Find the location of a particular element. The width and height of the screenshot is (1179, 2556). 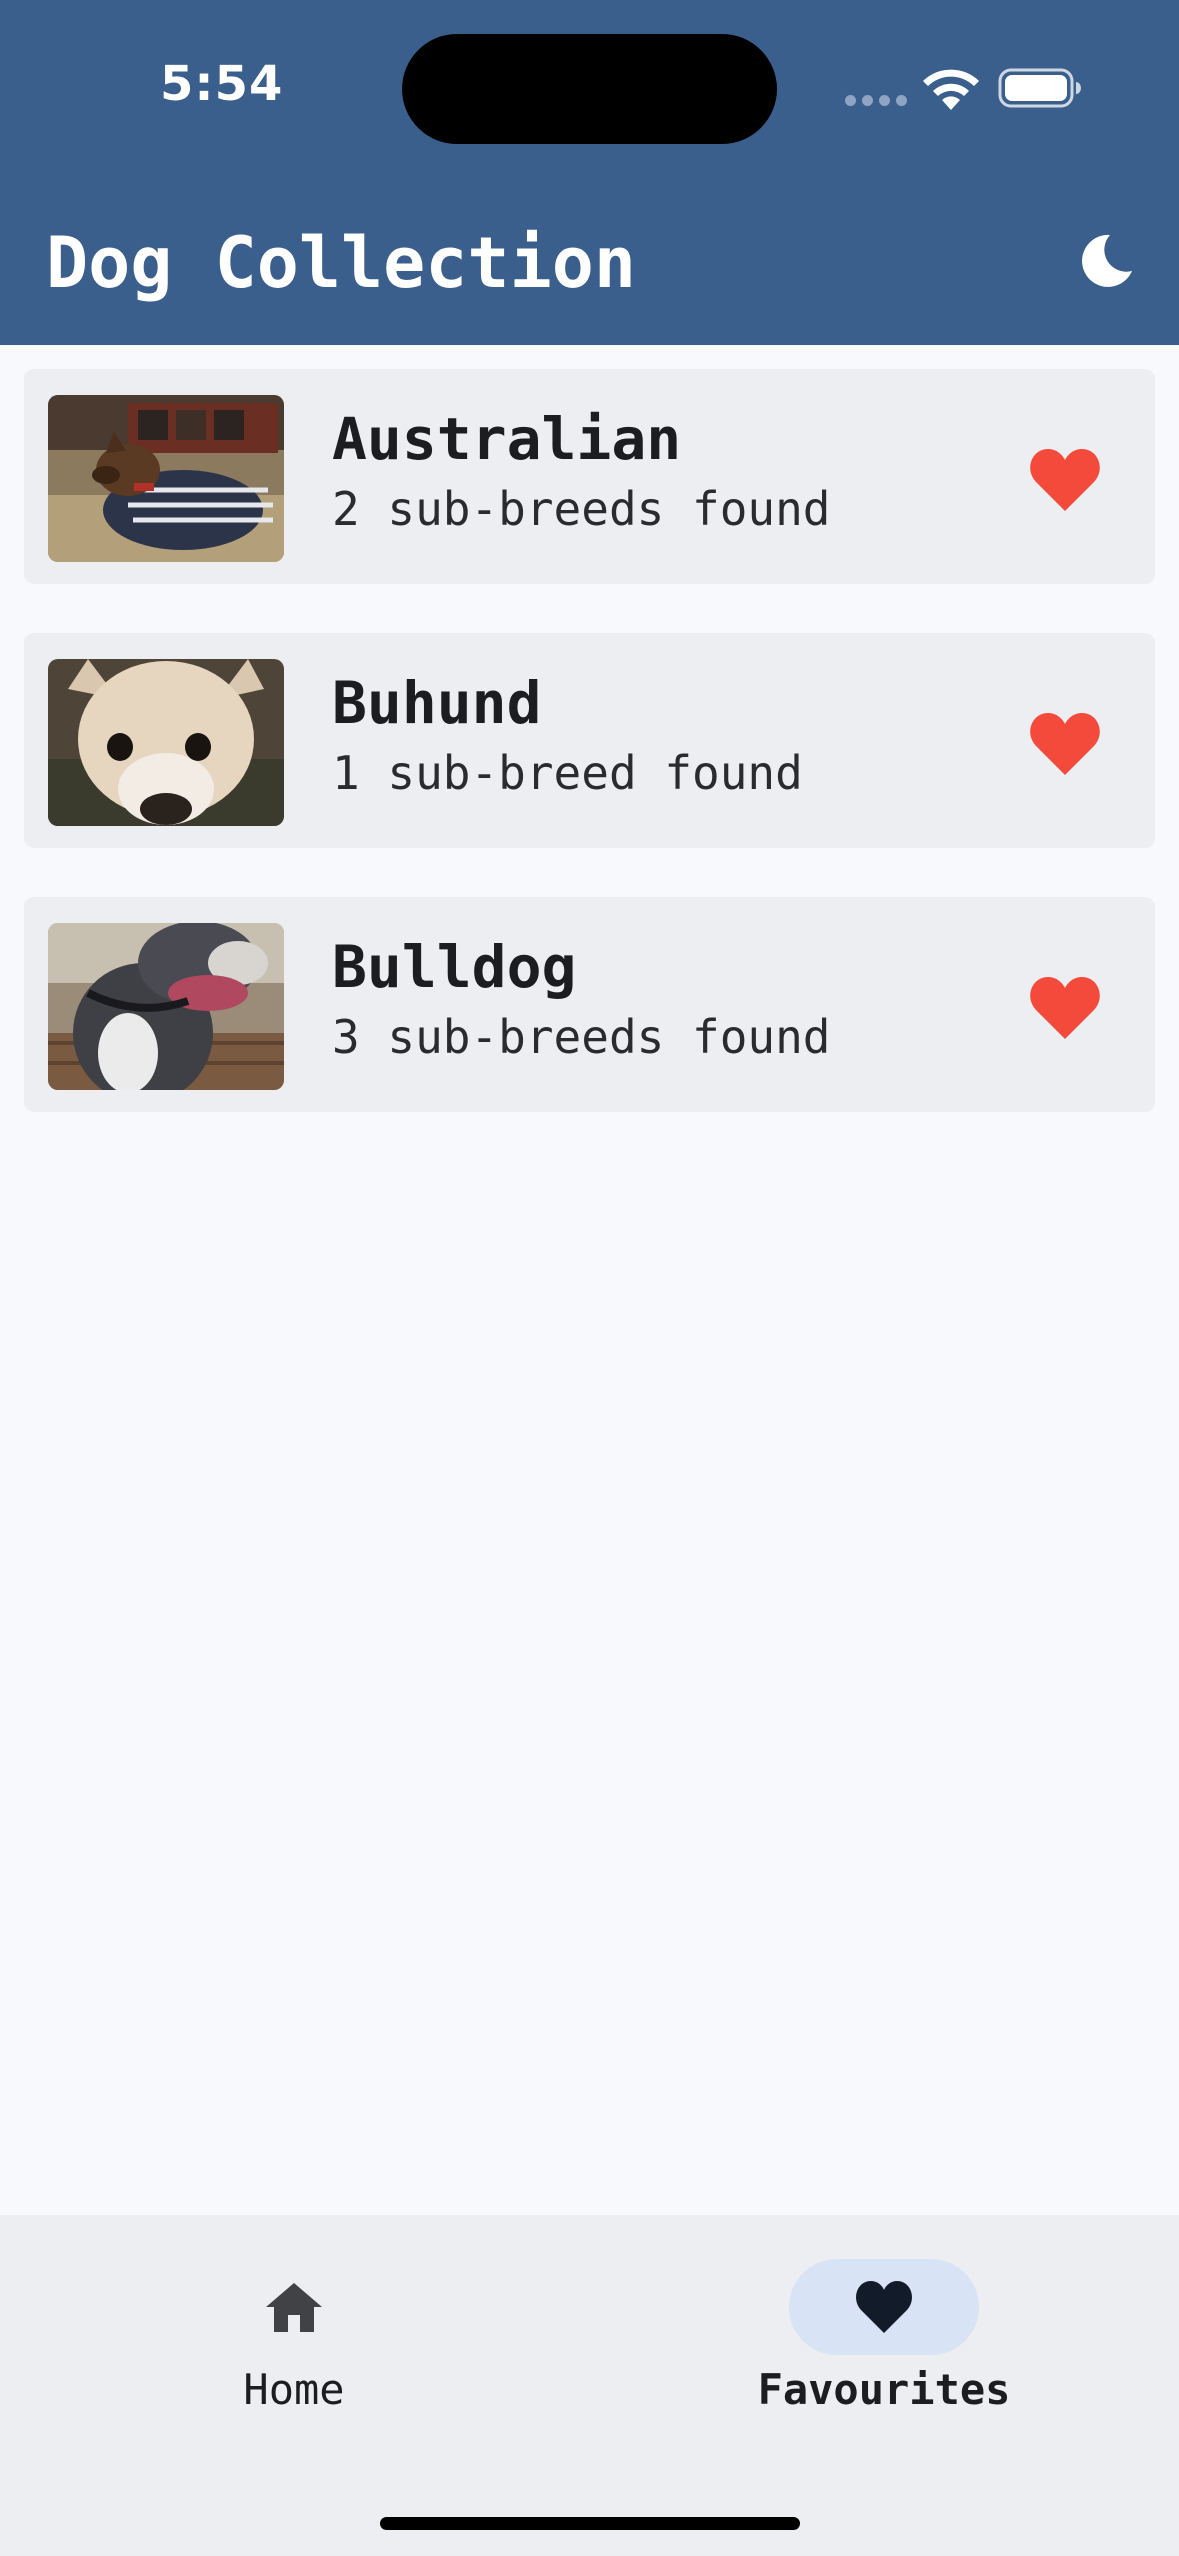

dynamic-island is located at coordinates (589, 89).